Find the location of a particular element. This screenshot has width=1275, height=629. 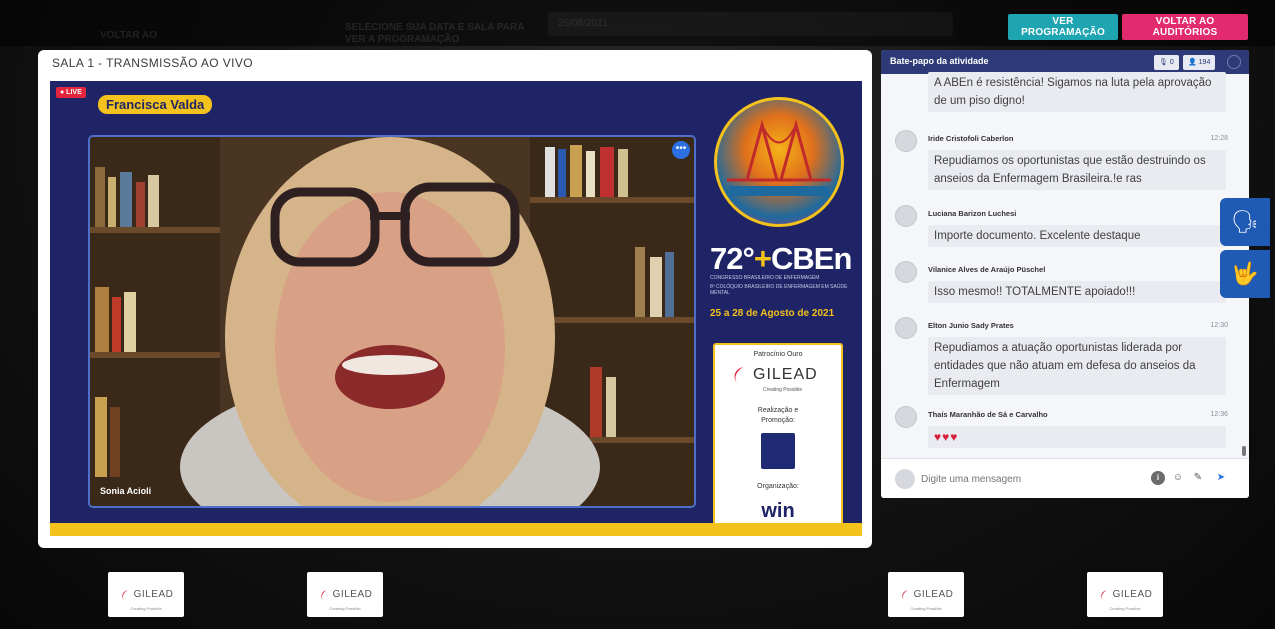

faded-back-label: VOLTAR AO is located at coordinates (129, 35).